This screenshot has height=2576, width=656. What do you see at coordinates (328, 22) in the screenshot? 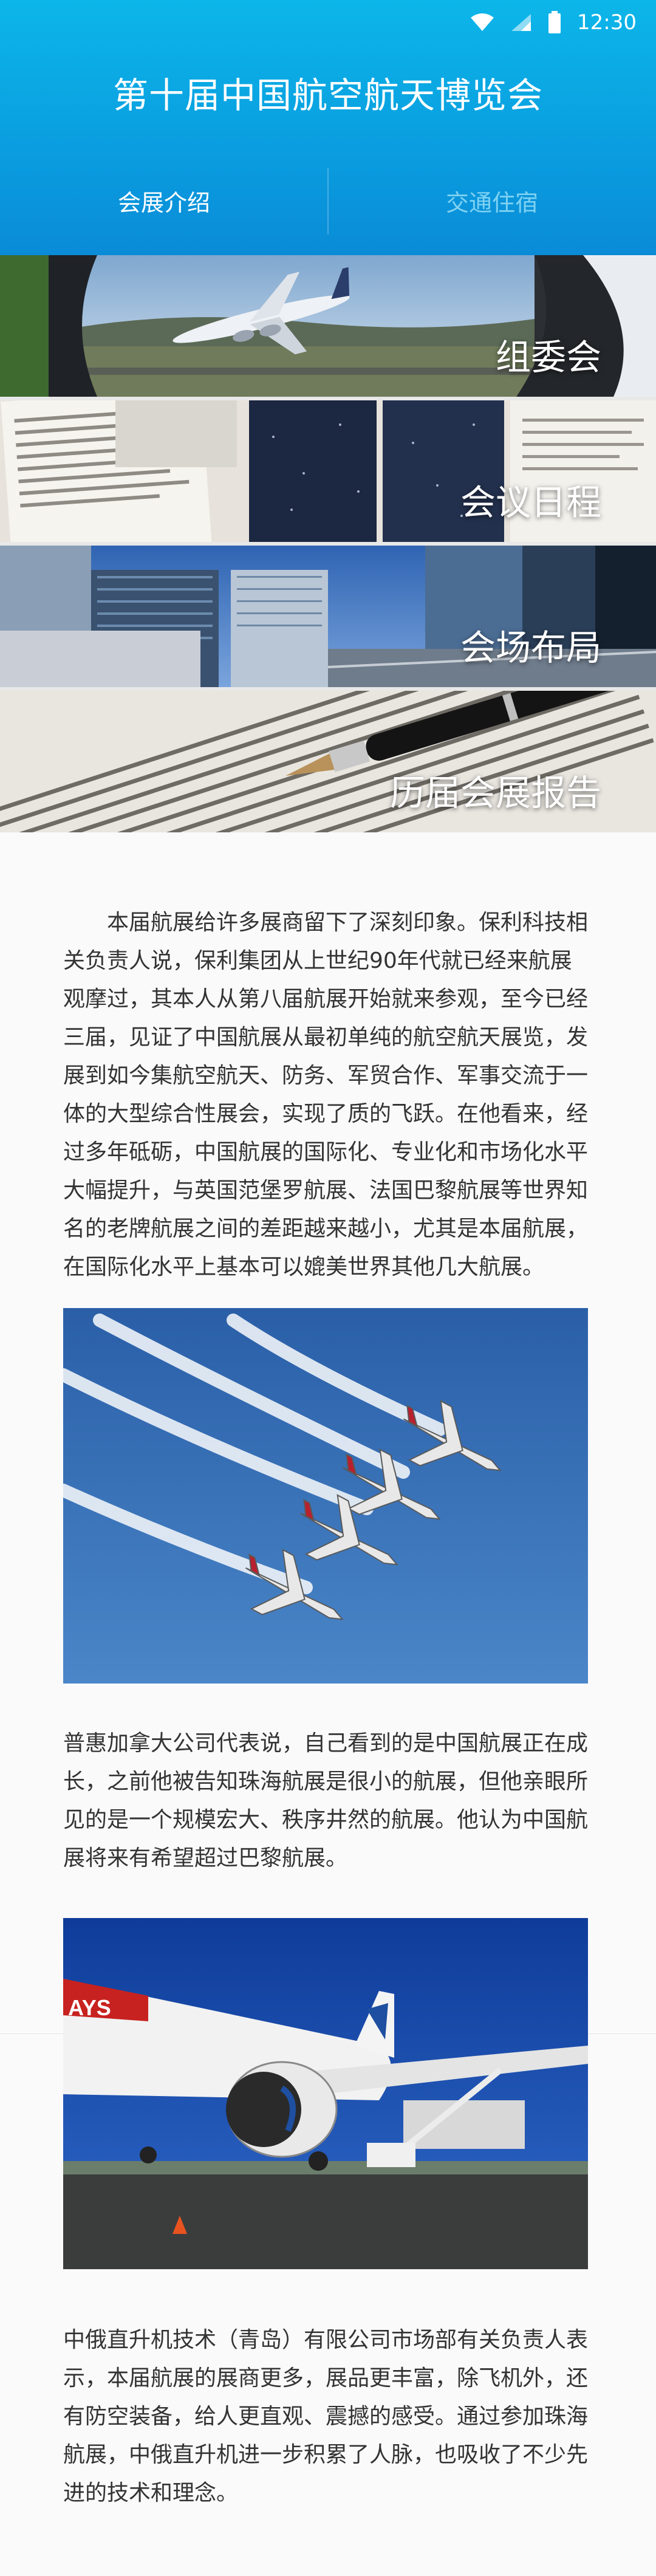
I see `status-bar: 12:30` at bounding box center [328, 22].